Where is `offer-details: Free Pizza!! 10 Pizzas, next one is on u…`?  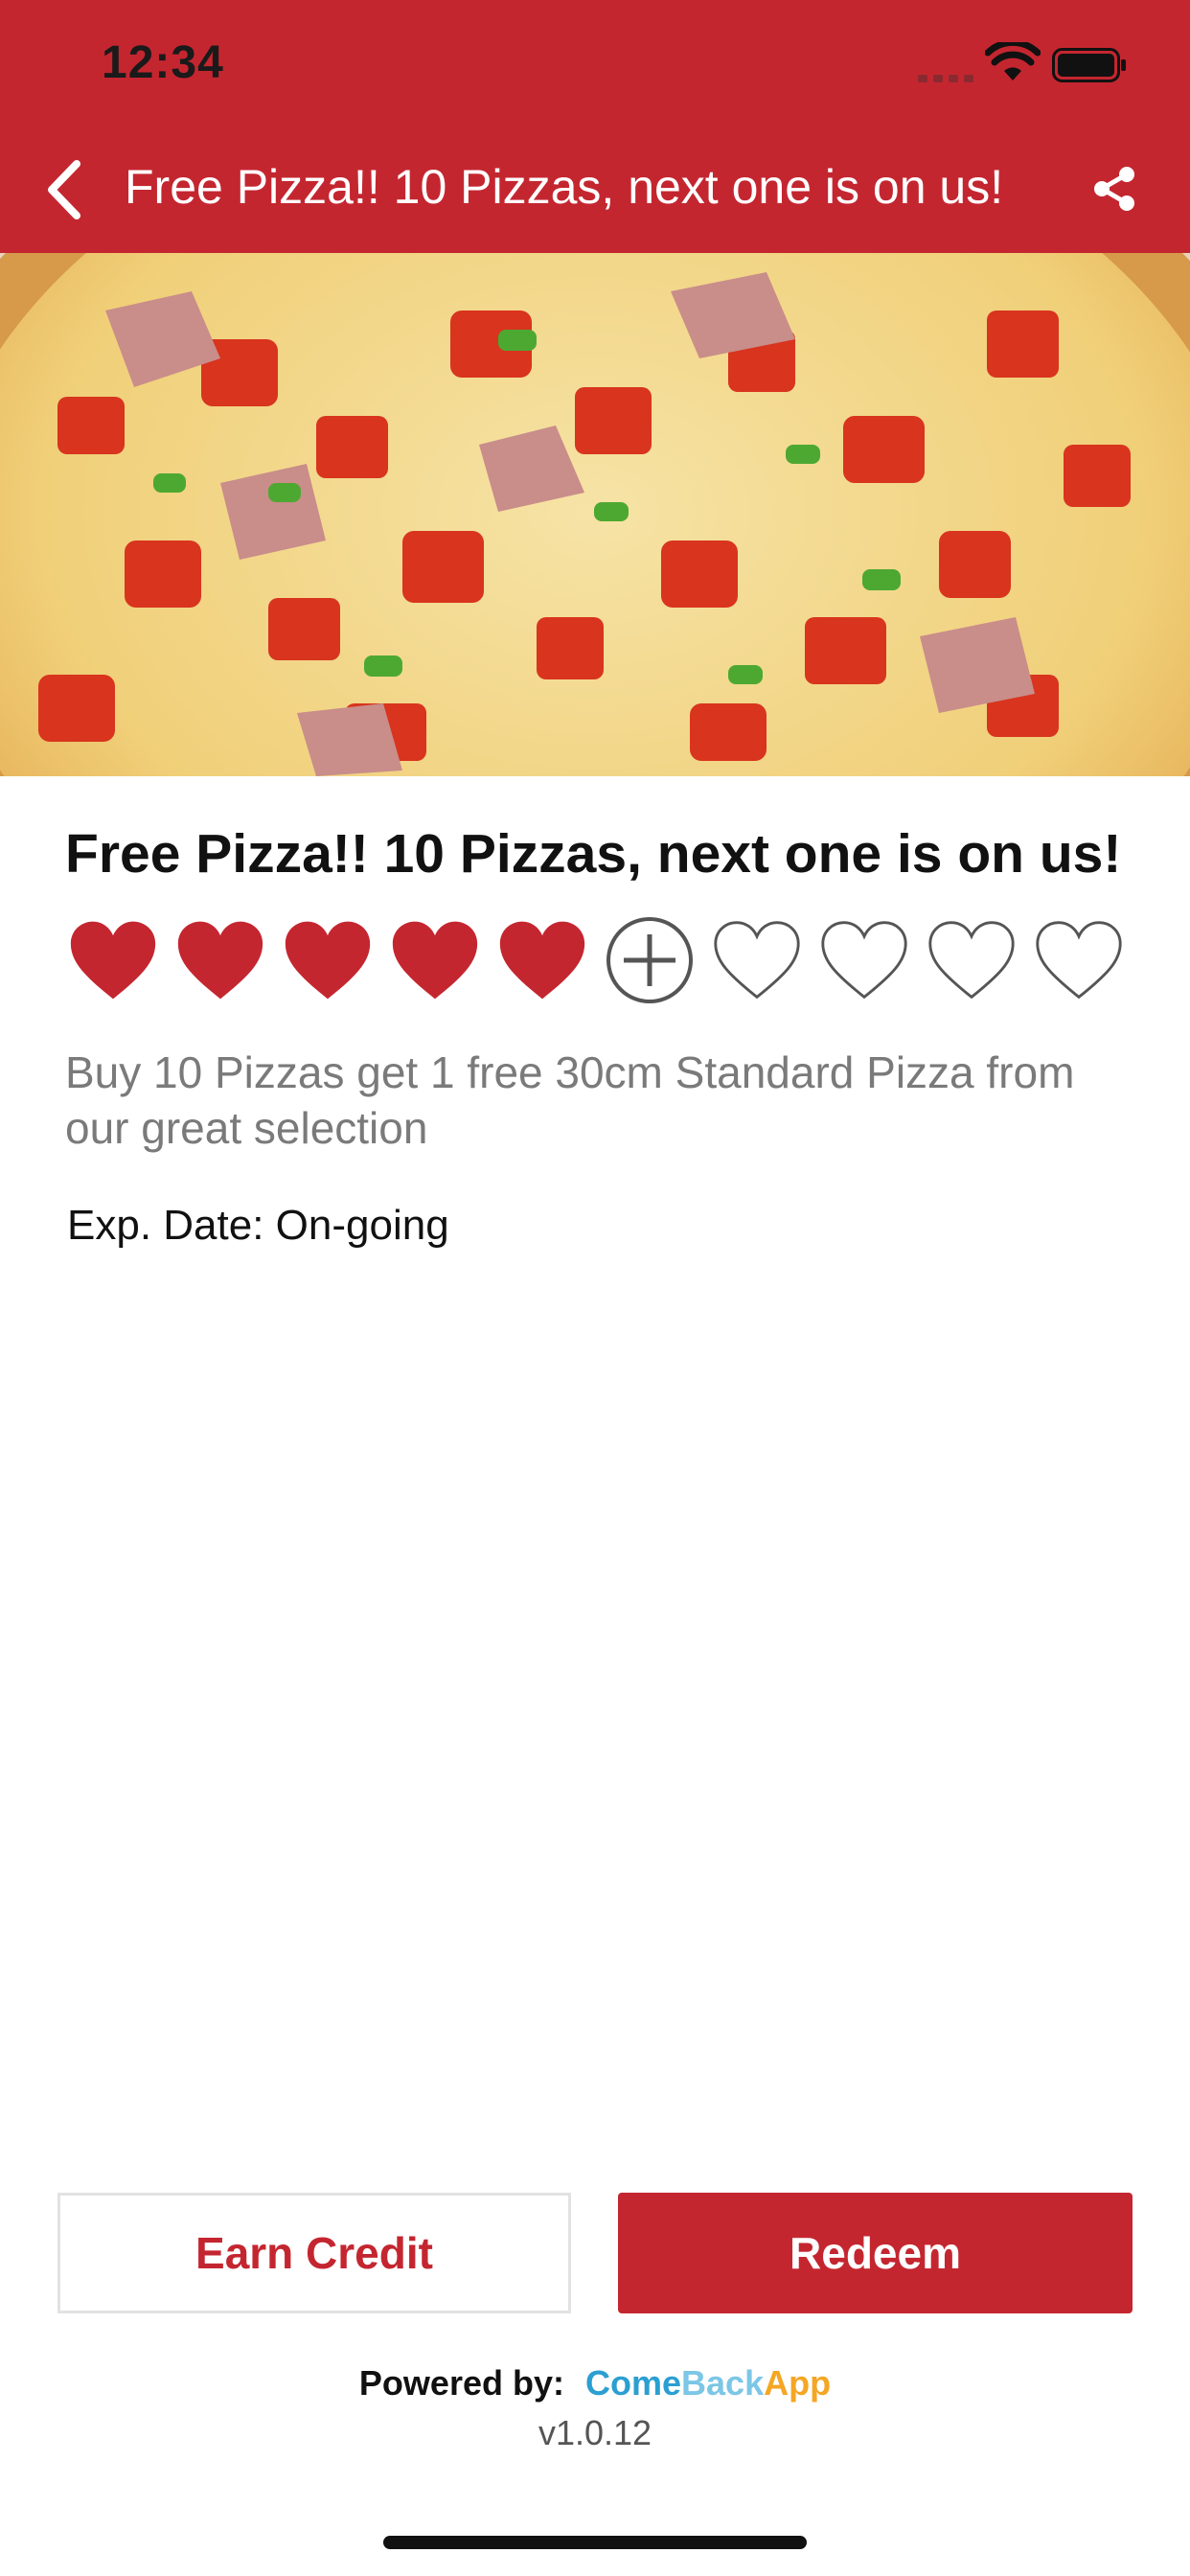 offer-details: Free Pizza!! 10 Pizzas, next one is on u… is located at coordinates (597, 1035).